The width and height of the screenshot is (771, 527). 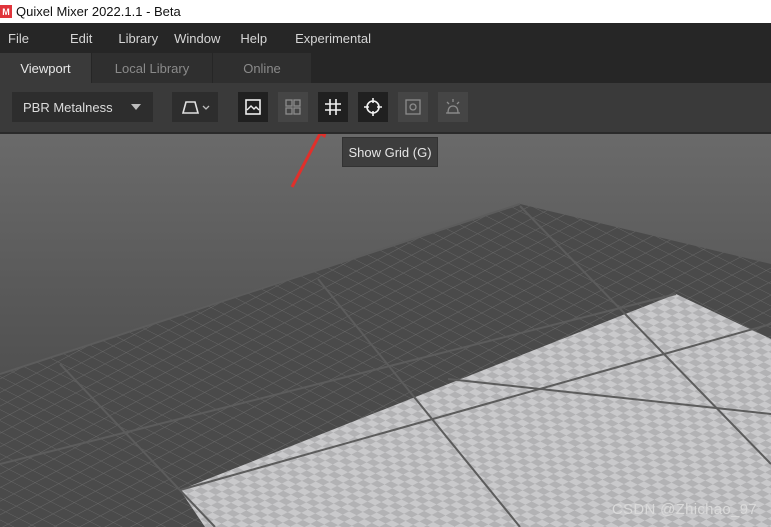 I want to click on title-bar: M Quixel Mixer 2022.1.1 - Beta, so click(x=385, y=11).